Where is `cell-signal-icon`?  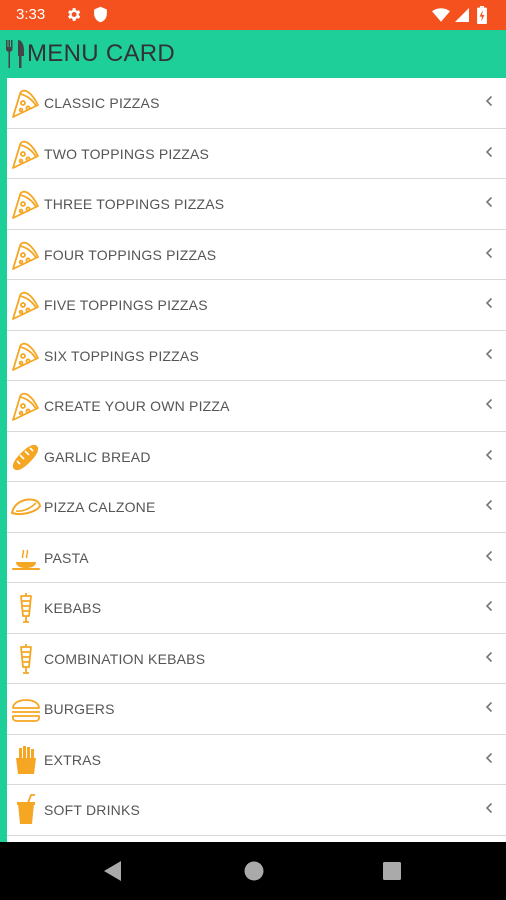
cell-signal-icon is located at coordinates (462, 15).